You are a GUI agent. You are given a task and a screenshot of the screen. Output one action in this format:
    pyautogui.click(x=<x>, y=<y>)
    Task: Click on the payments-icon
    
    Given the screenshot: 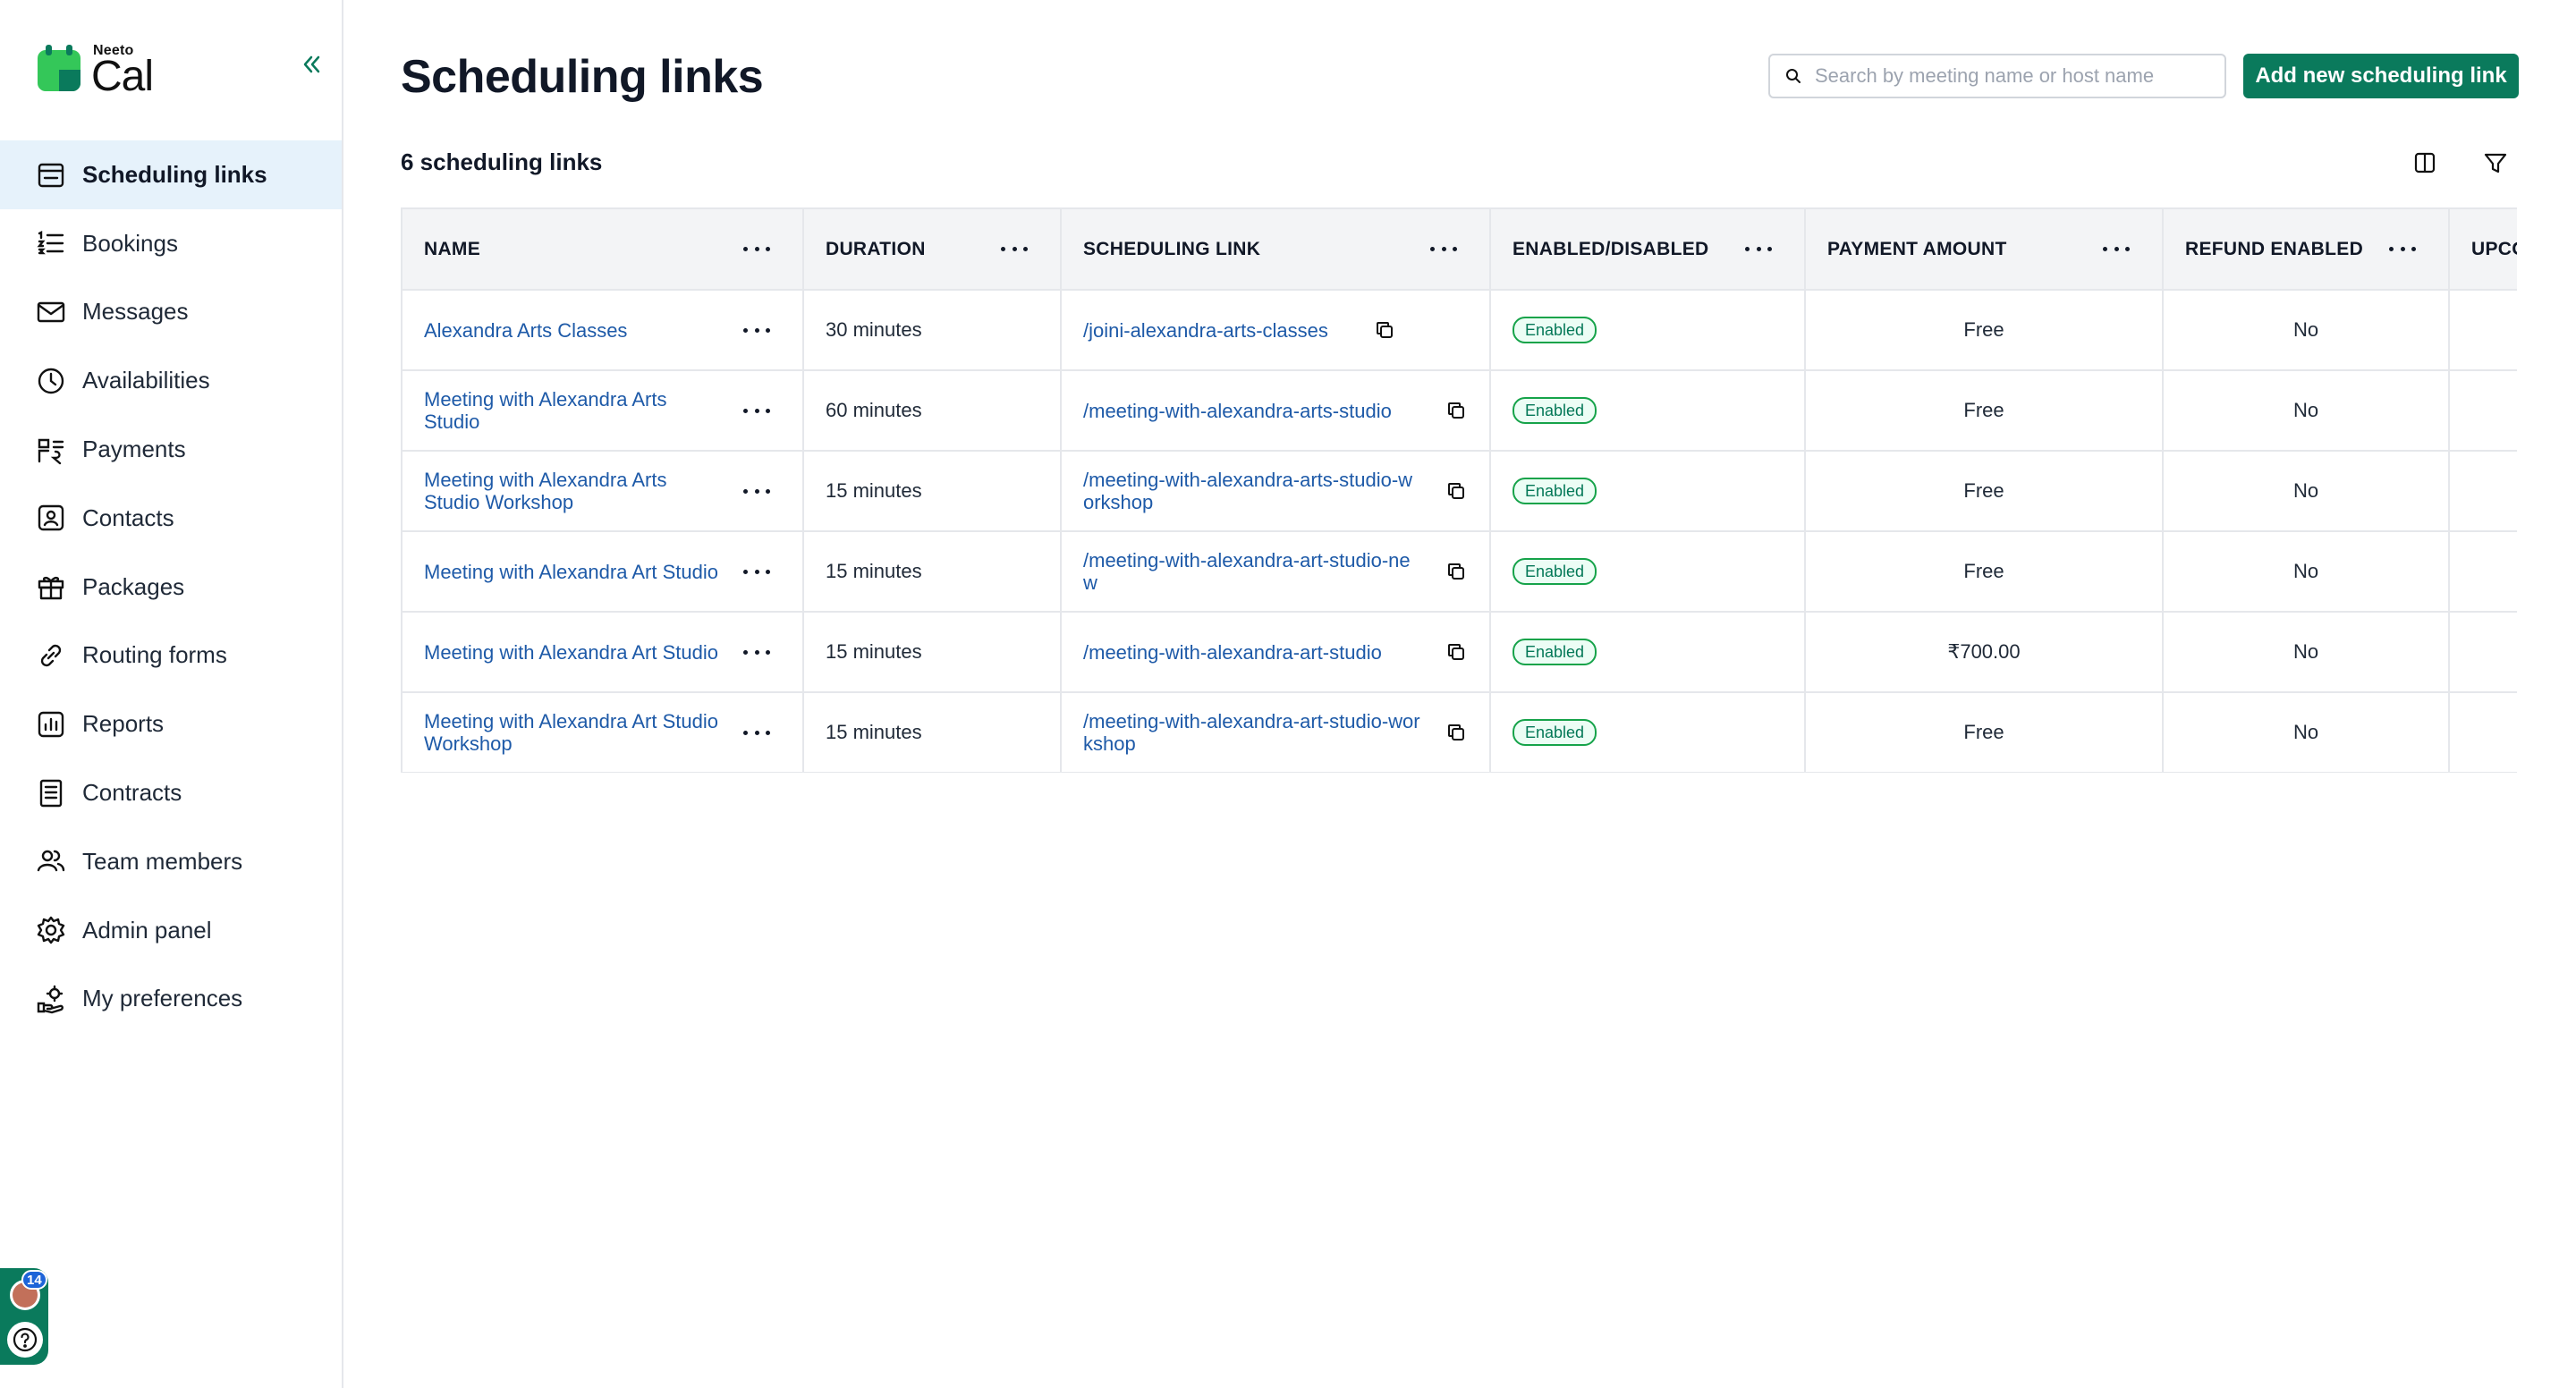 What is the action you would take?
    pyautogui.click(x=51, y=451)
    